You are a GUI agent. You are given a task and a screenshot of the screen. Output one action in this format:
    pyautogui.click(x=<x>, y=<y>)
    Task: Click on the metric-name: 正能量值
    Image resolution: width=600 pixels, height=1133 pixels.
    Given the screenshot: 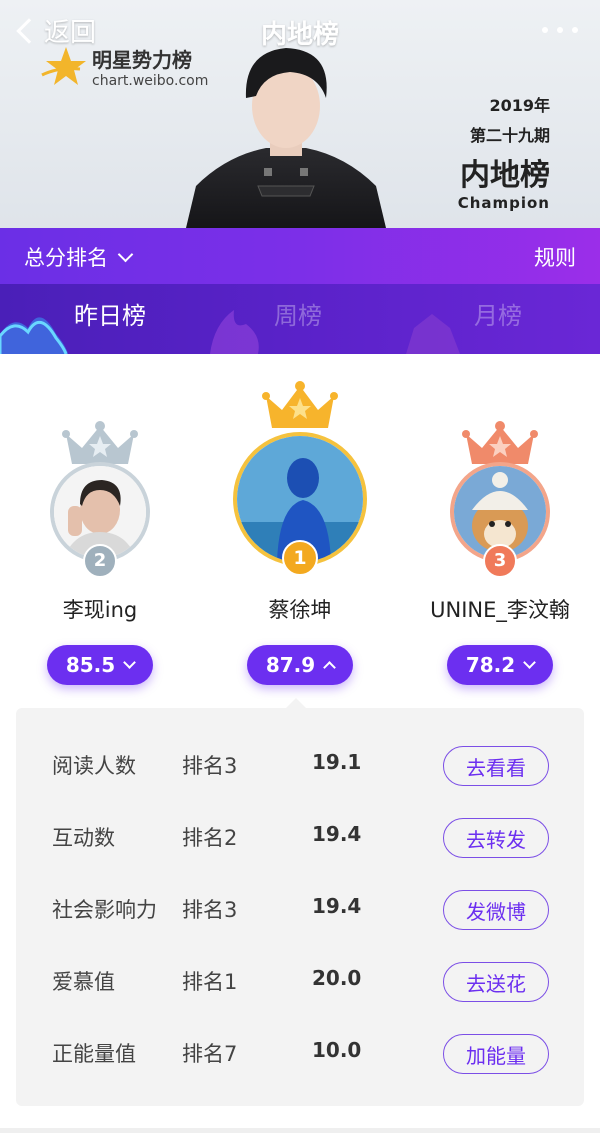 What is the action you would take?
    pyautogui.click(x=94, y=1054)
    